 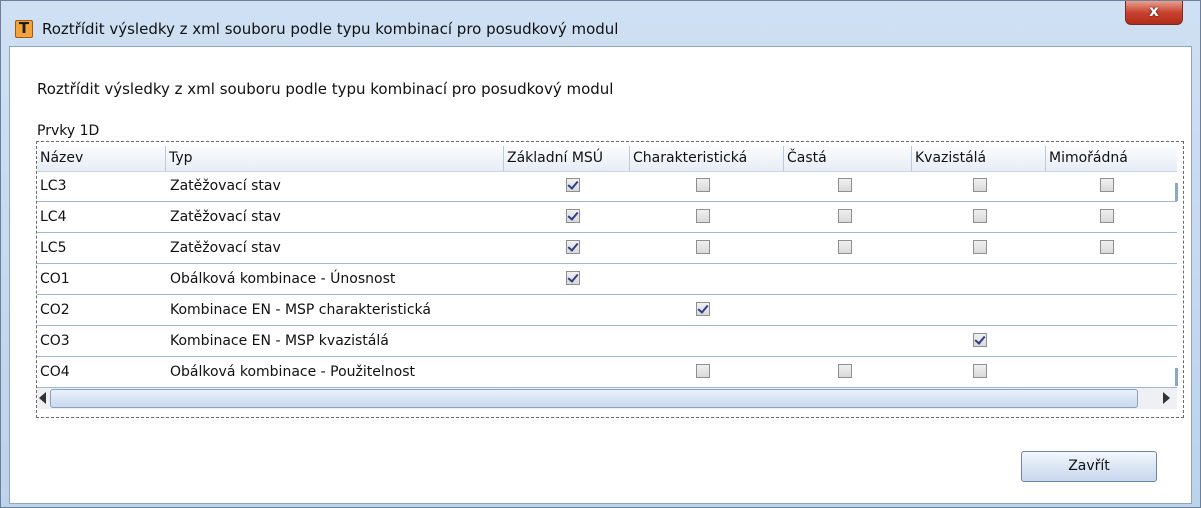 I want to click on cell-type: Kombinace EN - MSP kvazistálá, so click(x=279, y=341).